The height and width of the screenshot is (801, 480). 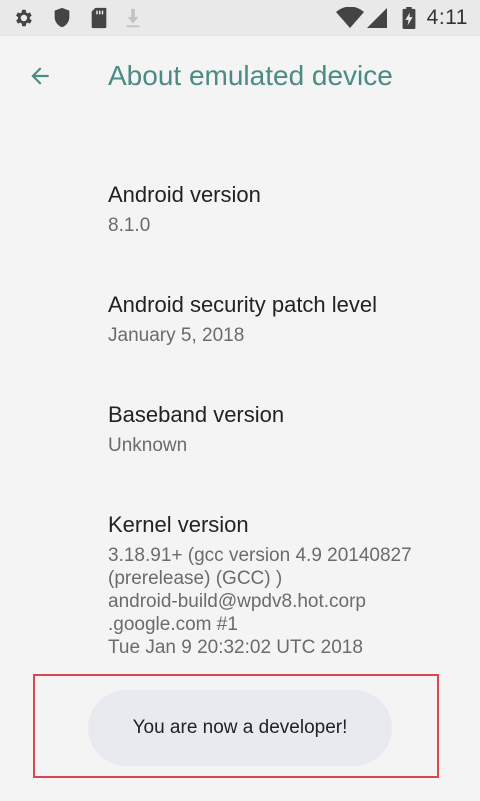 I want to click on toast: You are now a developer!, so click(x=240, y=728).